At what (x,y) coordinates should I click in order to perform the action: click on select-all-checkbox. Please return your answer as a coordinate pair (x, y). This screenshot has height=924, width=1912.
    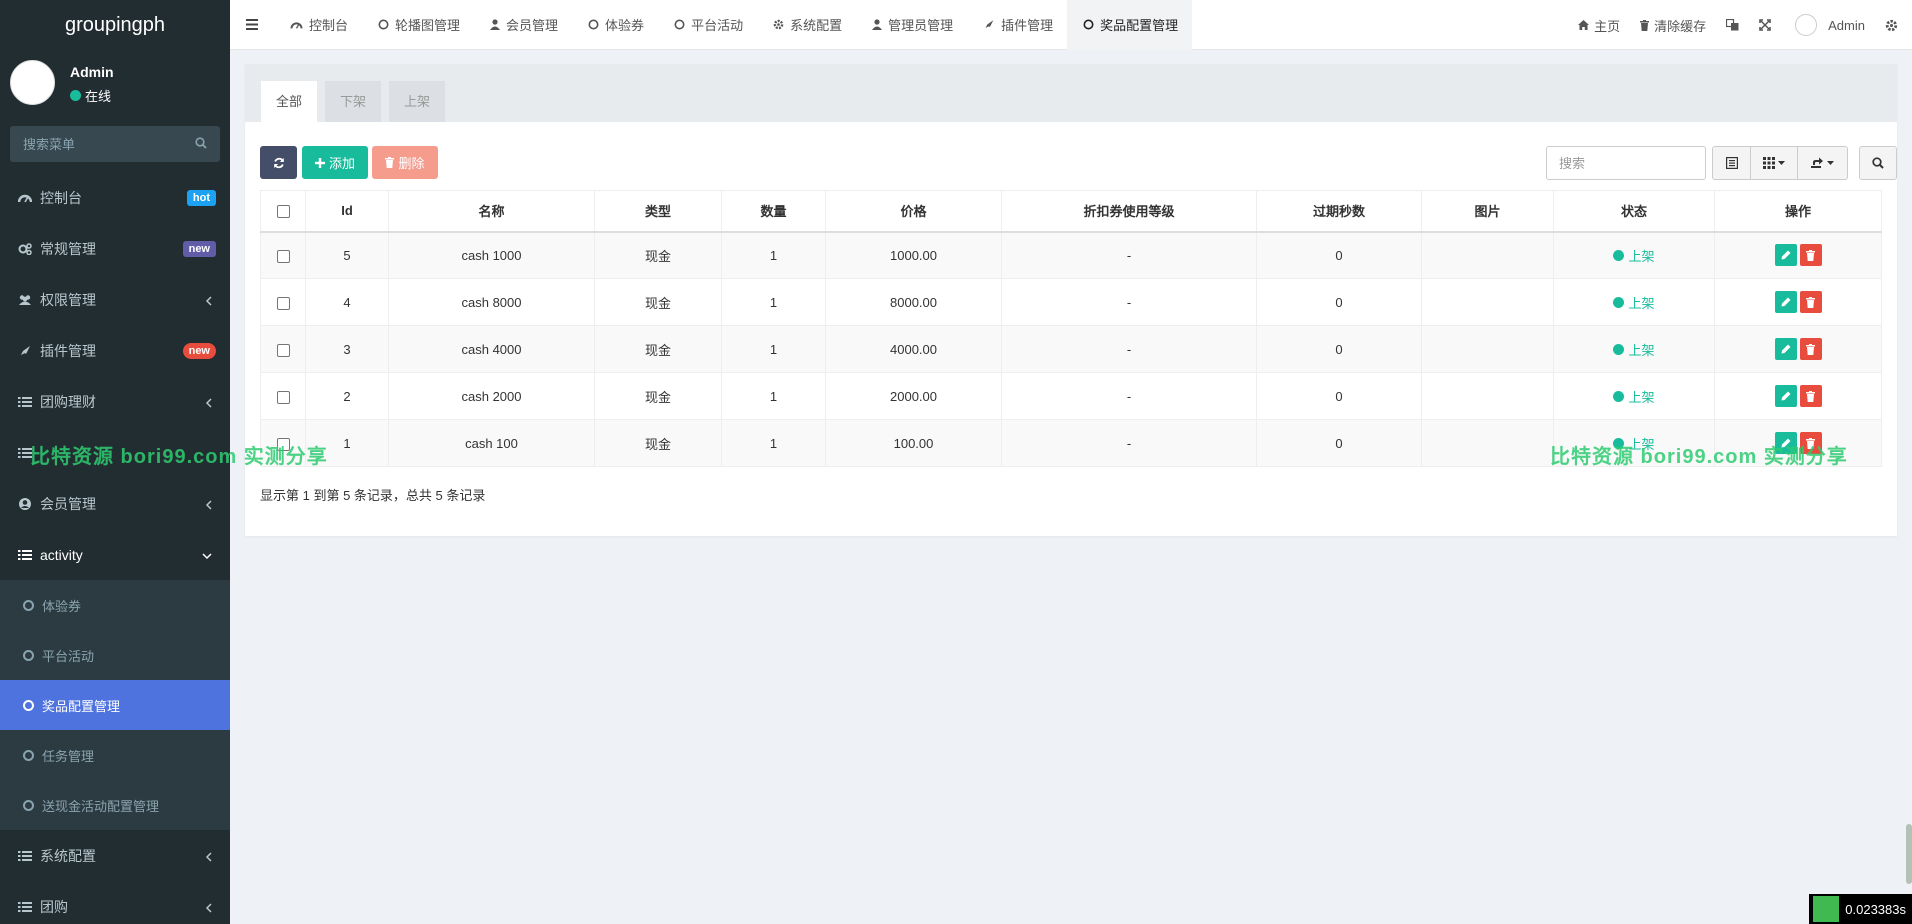
    Looking at the image, I should click on (283, 212).